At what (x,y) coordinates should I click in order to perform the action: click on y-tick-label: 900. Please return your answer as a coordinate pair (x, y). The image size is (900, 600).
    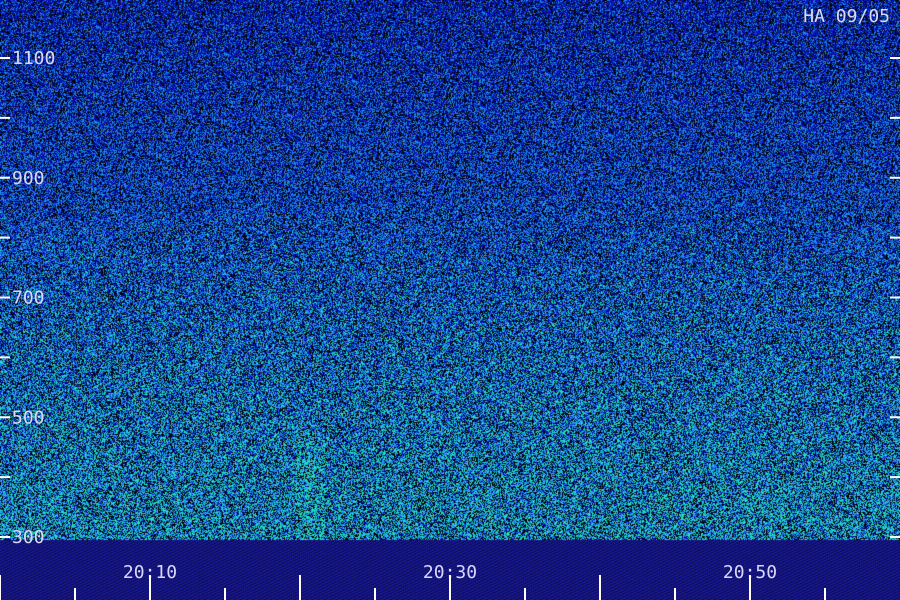
    Looking at the image, I should click on (28, 178).